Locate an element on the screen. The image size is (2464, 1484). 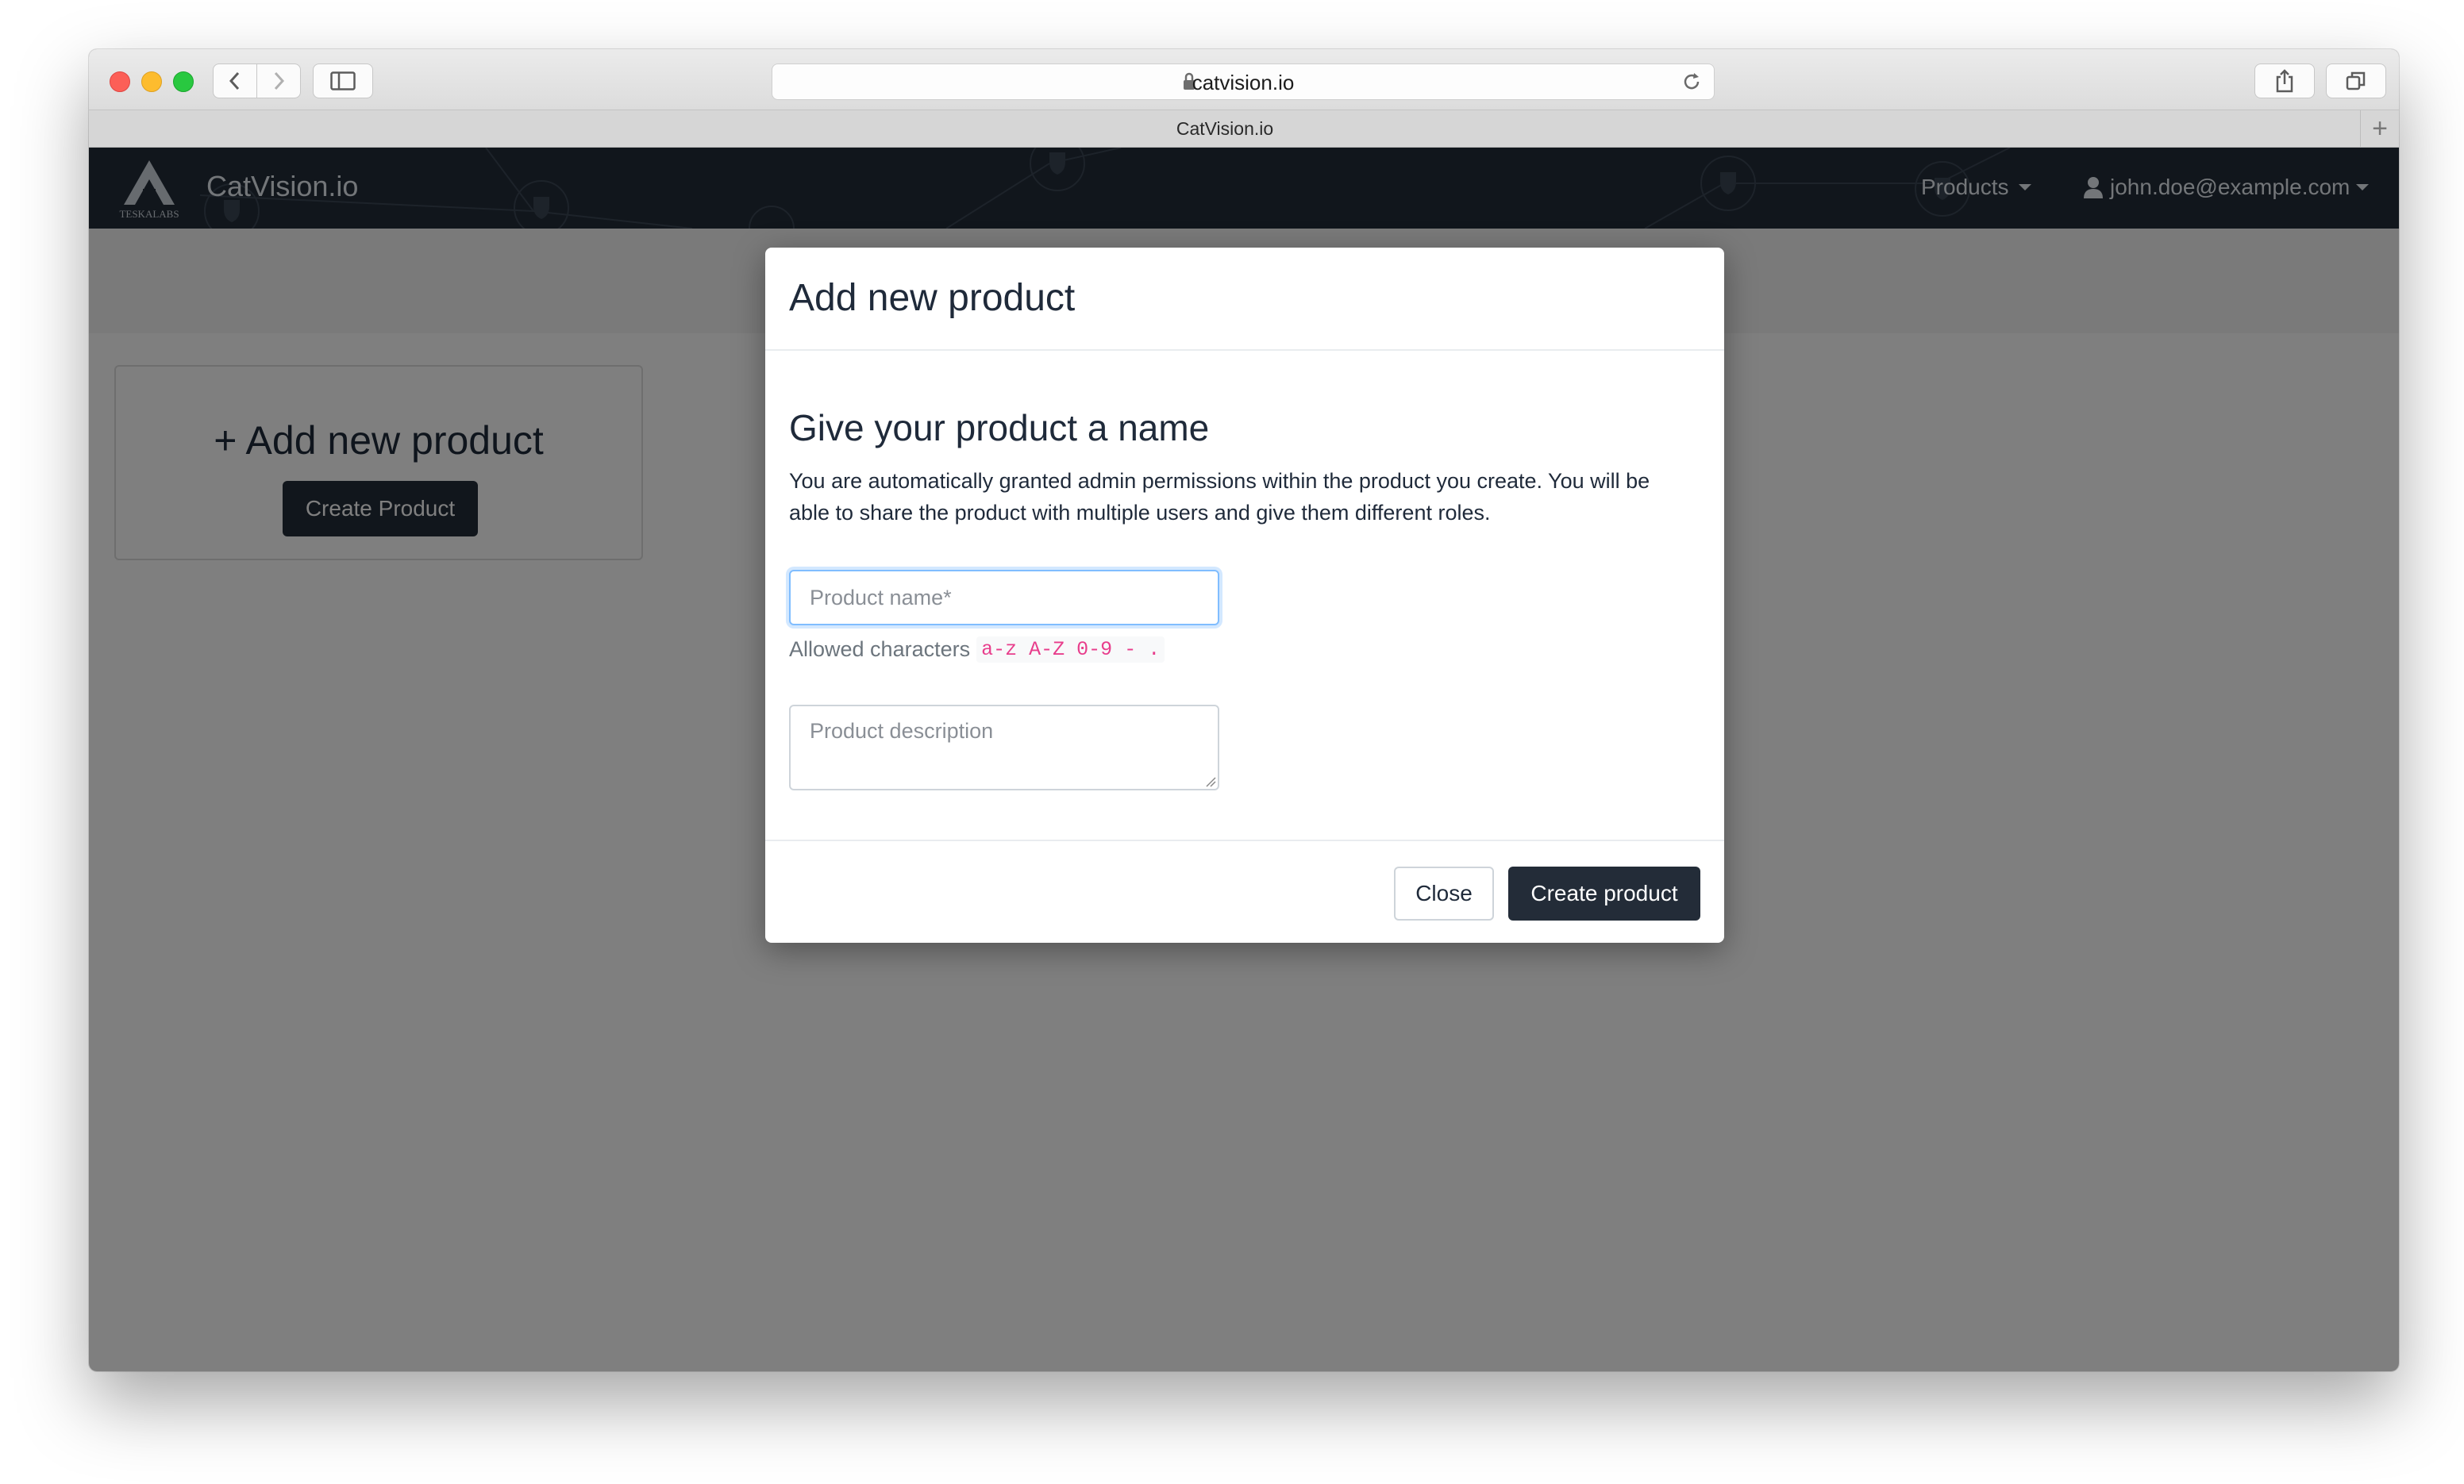
back-button is located at coordinates (235, 80).